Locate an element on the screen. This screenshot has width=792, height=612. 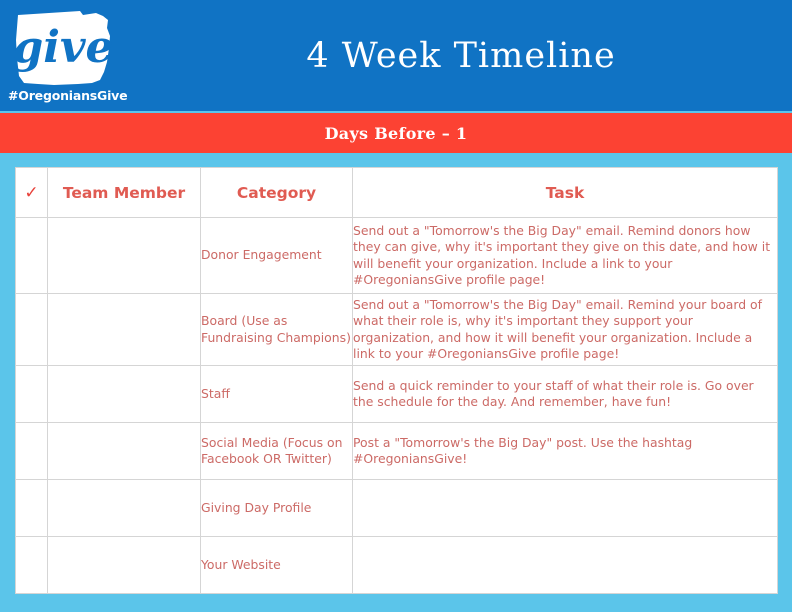
table-header: ✓ Team Member Category Task is located at coordinates (396, 192).